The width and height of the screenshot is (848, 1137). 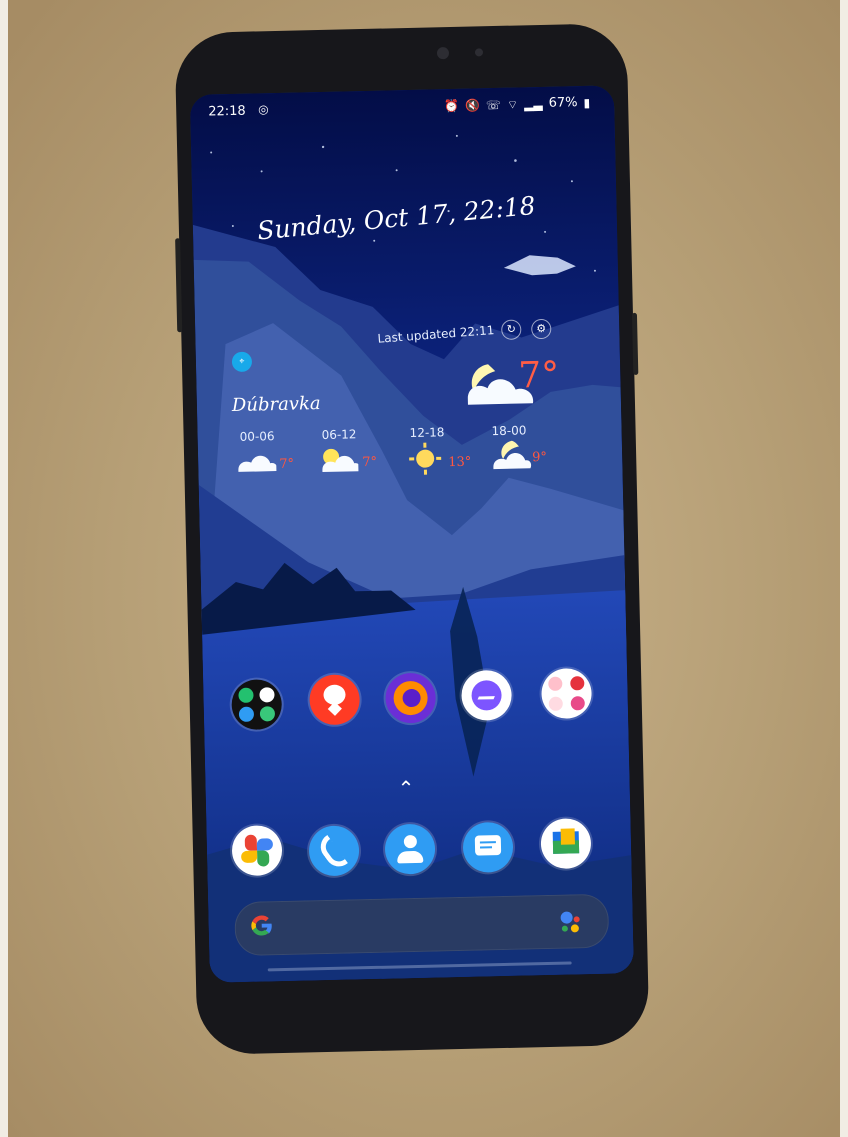 What do you see at coordinates (487, 695) in the screenshot?
I see `messenger-app` at bounding box center [487, 695].